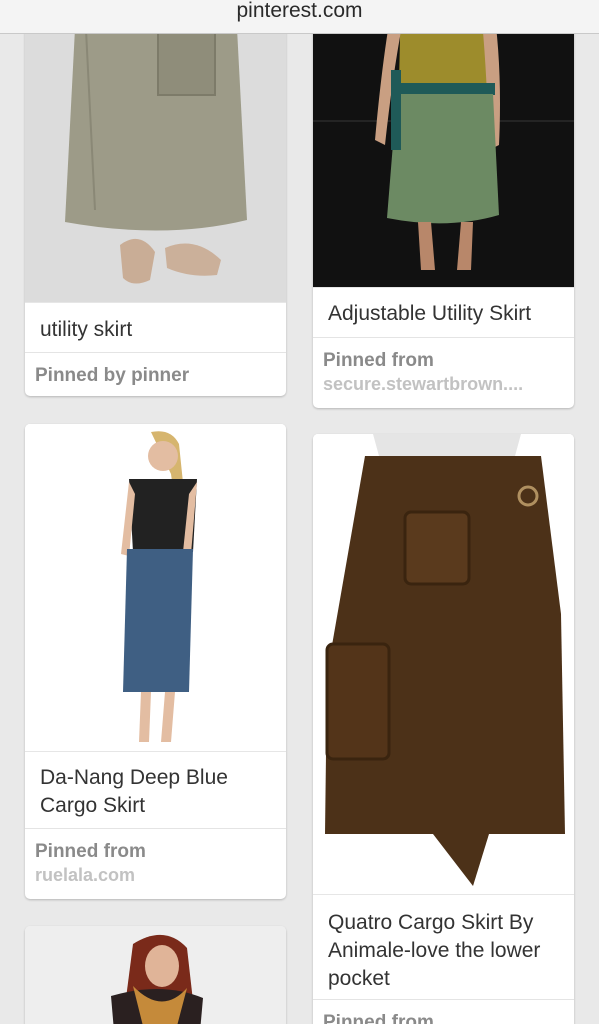  Describe the element at coordinates (299, 11) in the screenshot. I see `url-text: pinterest.com` at that location.